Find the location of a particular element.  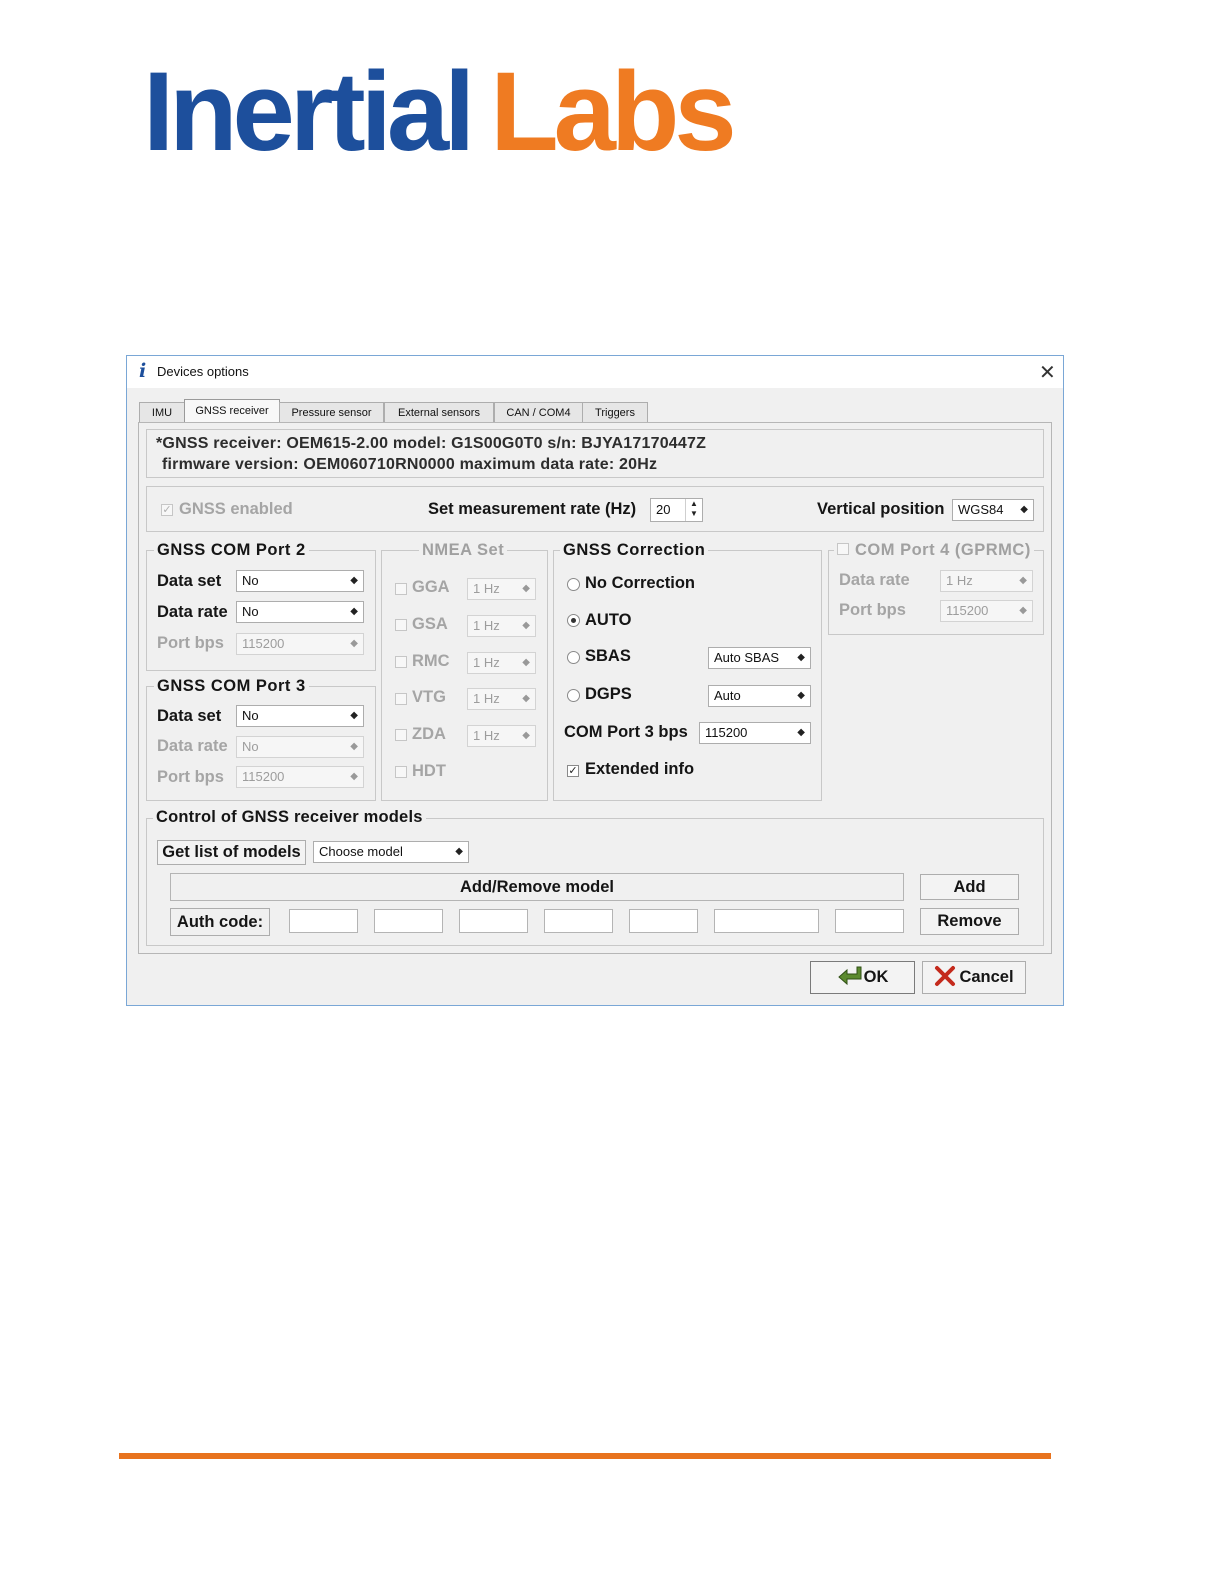

tab-triggers: Triggers is located at coordinates (615, 412).